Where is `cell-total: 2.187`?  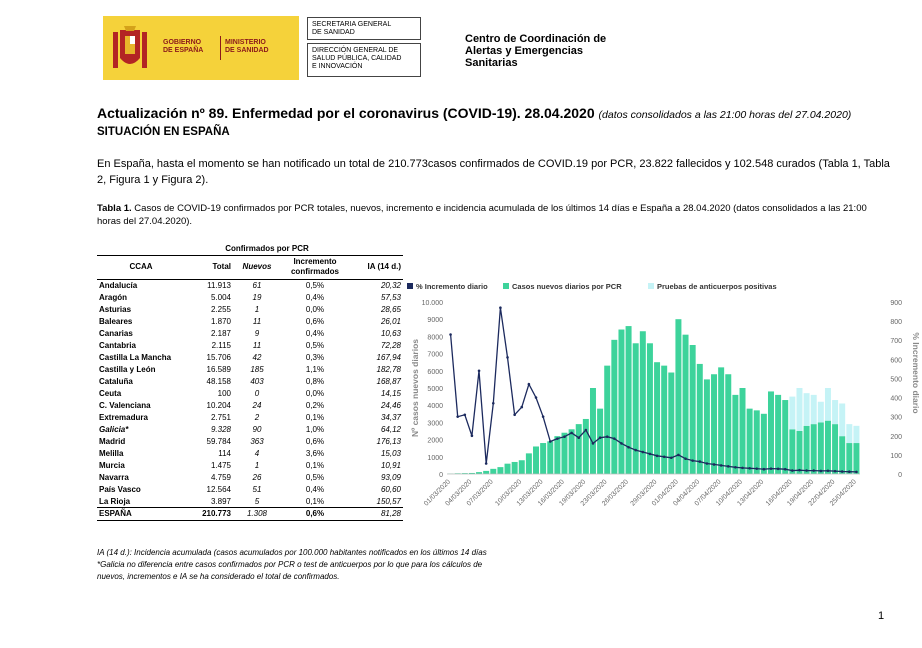
cell-total: 2.187 is located at coordinates (220, 333).